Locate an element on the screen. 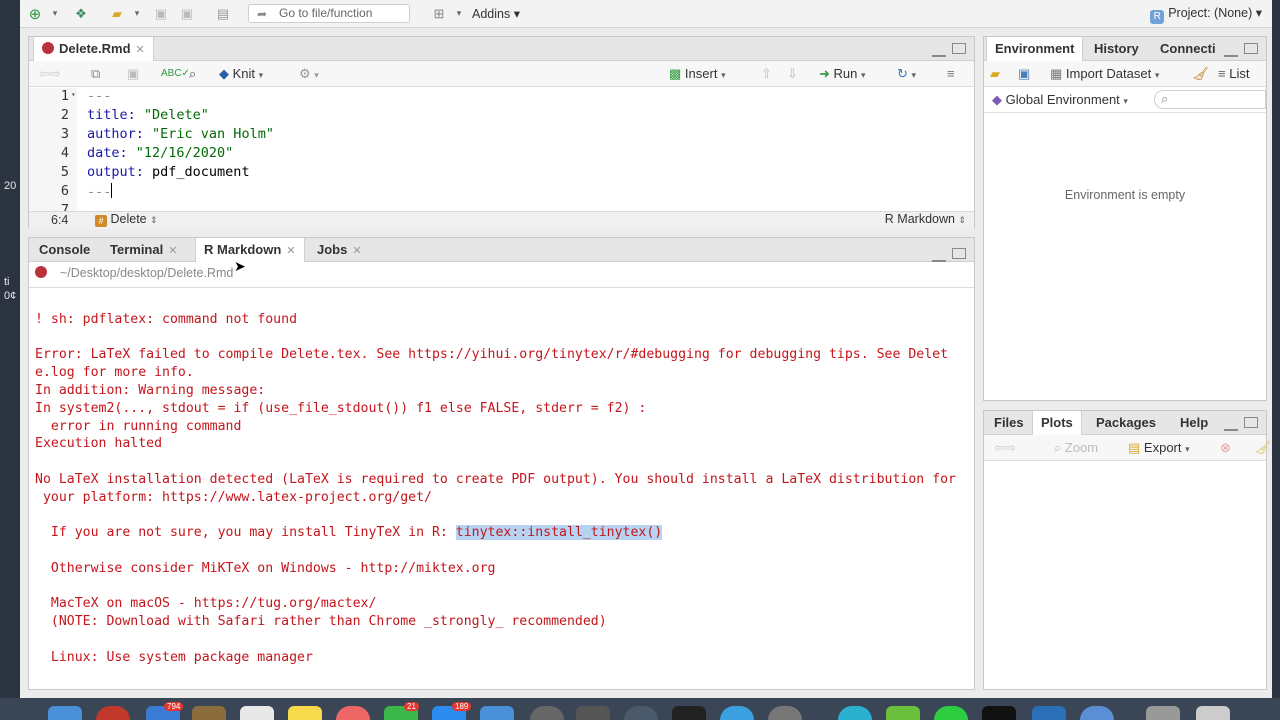  load-workspace-icon: ▰ is located at coordinates (995, 74).